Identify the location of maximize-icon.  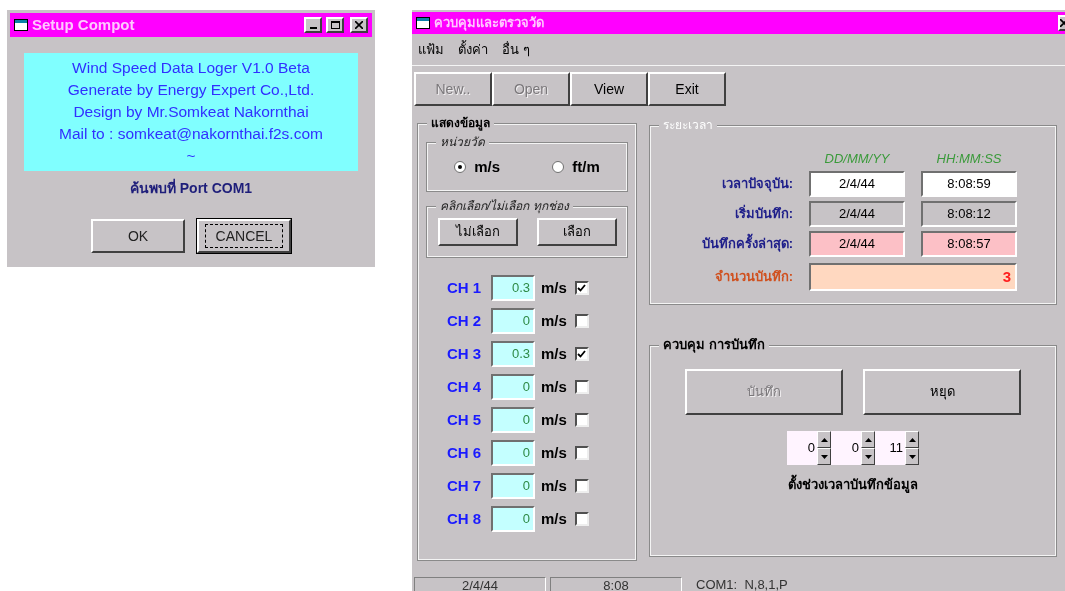
(335, 25).